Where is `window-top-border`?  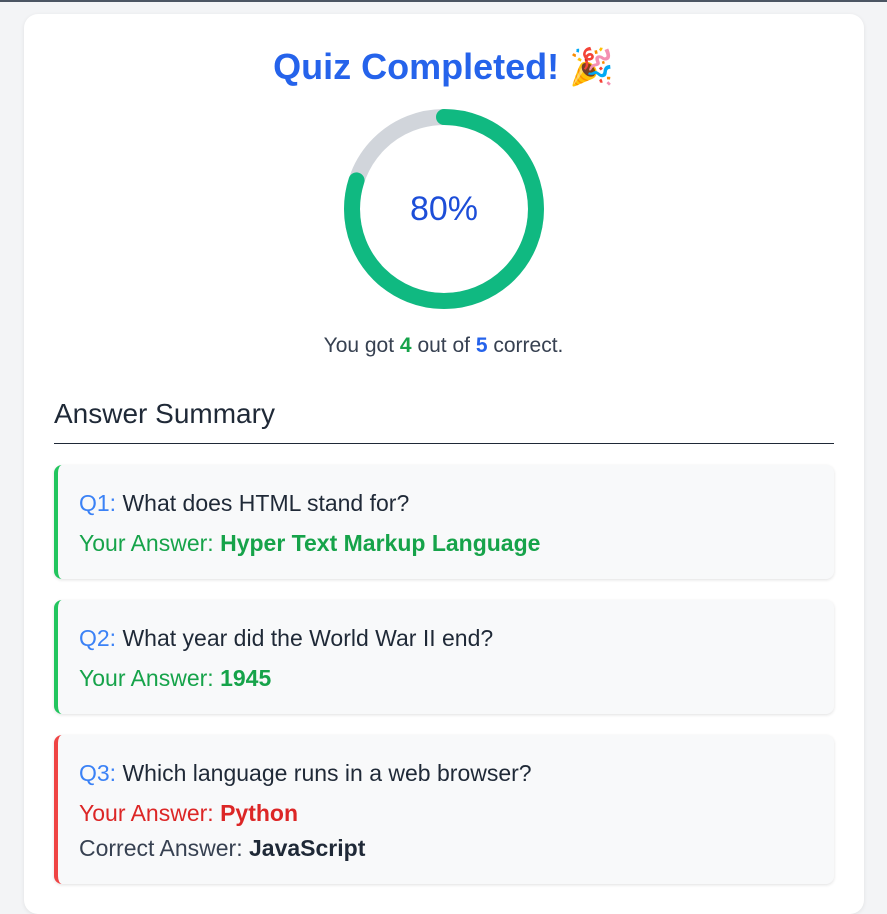 window-top-border is located at coordinates (443, 1).